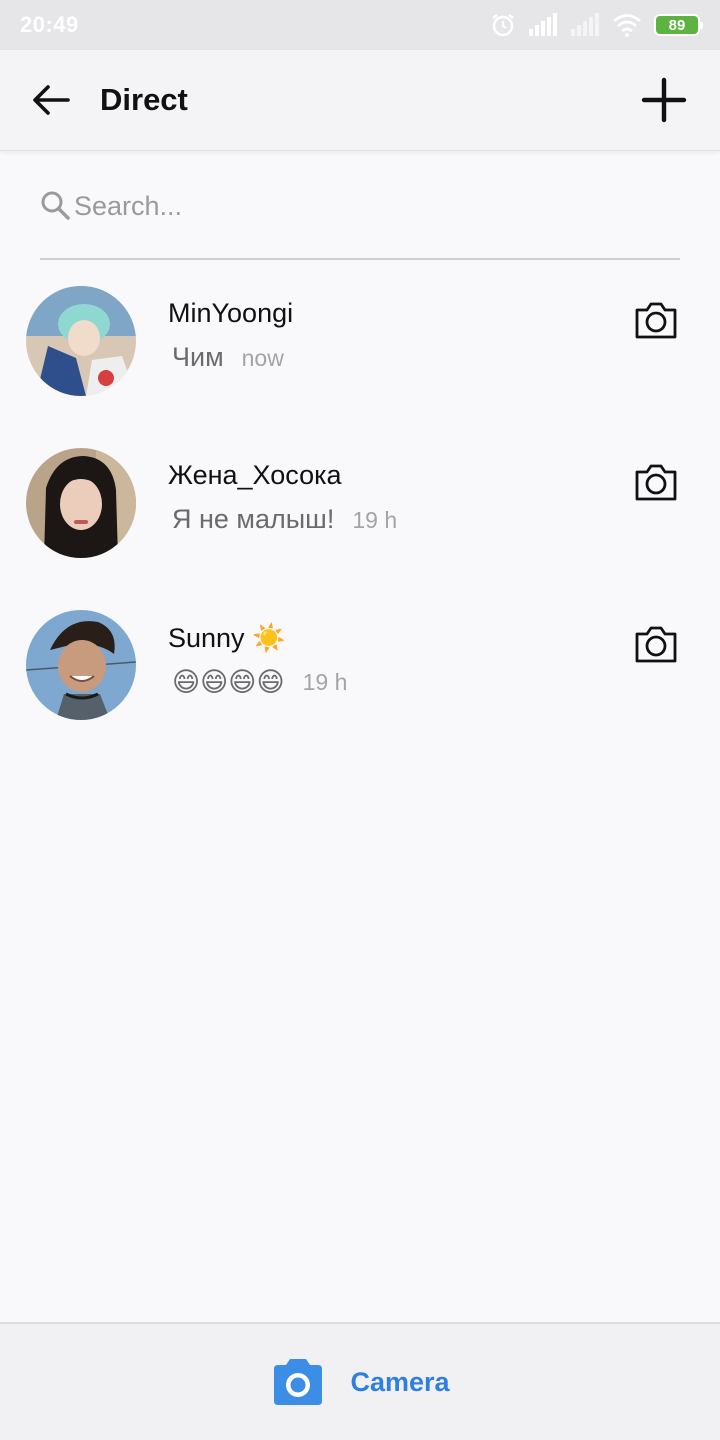 The width and height of the screenshot is (720, 1440). I want to click on search-icon, so click(55, 205).